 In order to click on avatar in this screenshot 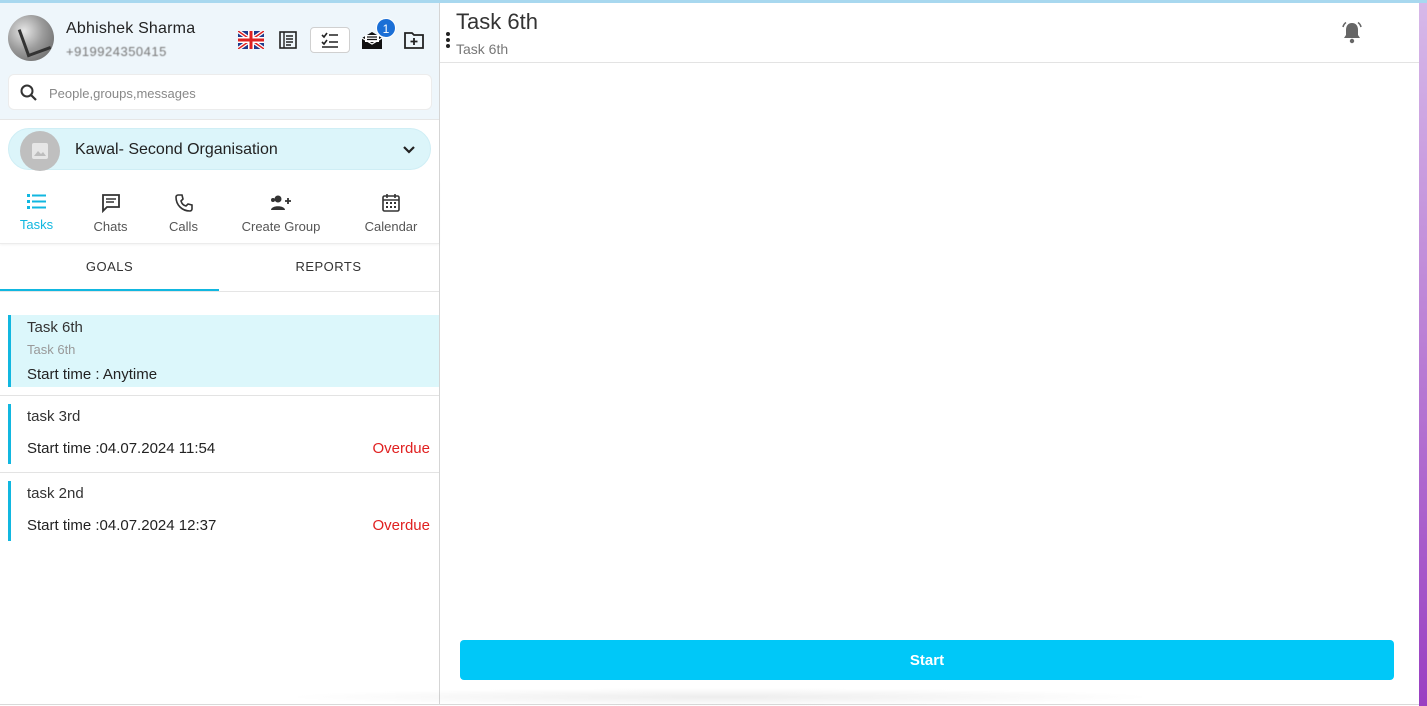, I will do `click(31, 38)`.